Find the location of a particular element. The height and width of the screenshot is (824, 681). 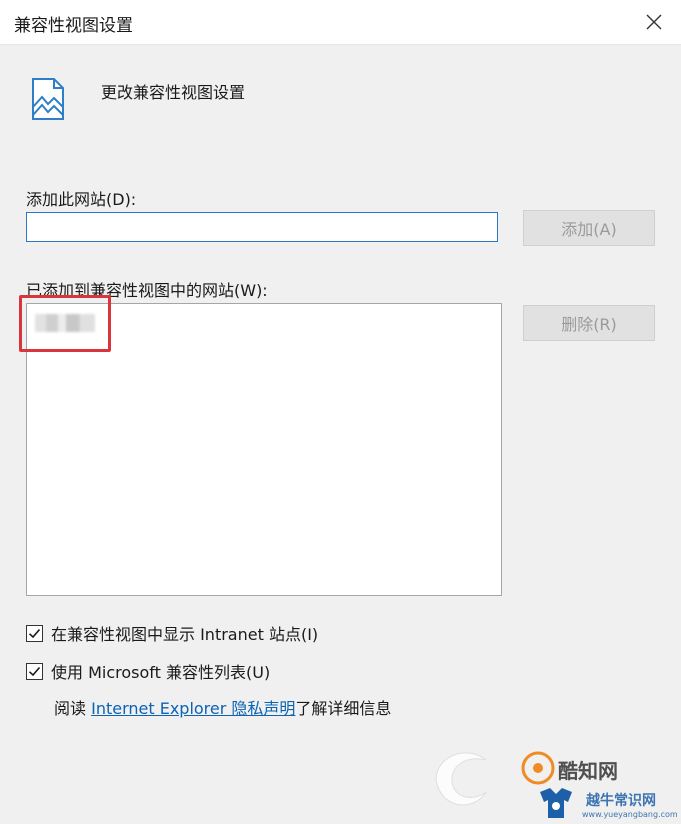

privacy-link: Internet Explorer 隐私声明 is located at coordinates (193, 708).